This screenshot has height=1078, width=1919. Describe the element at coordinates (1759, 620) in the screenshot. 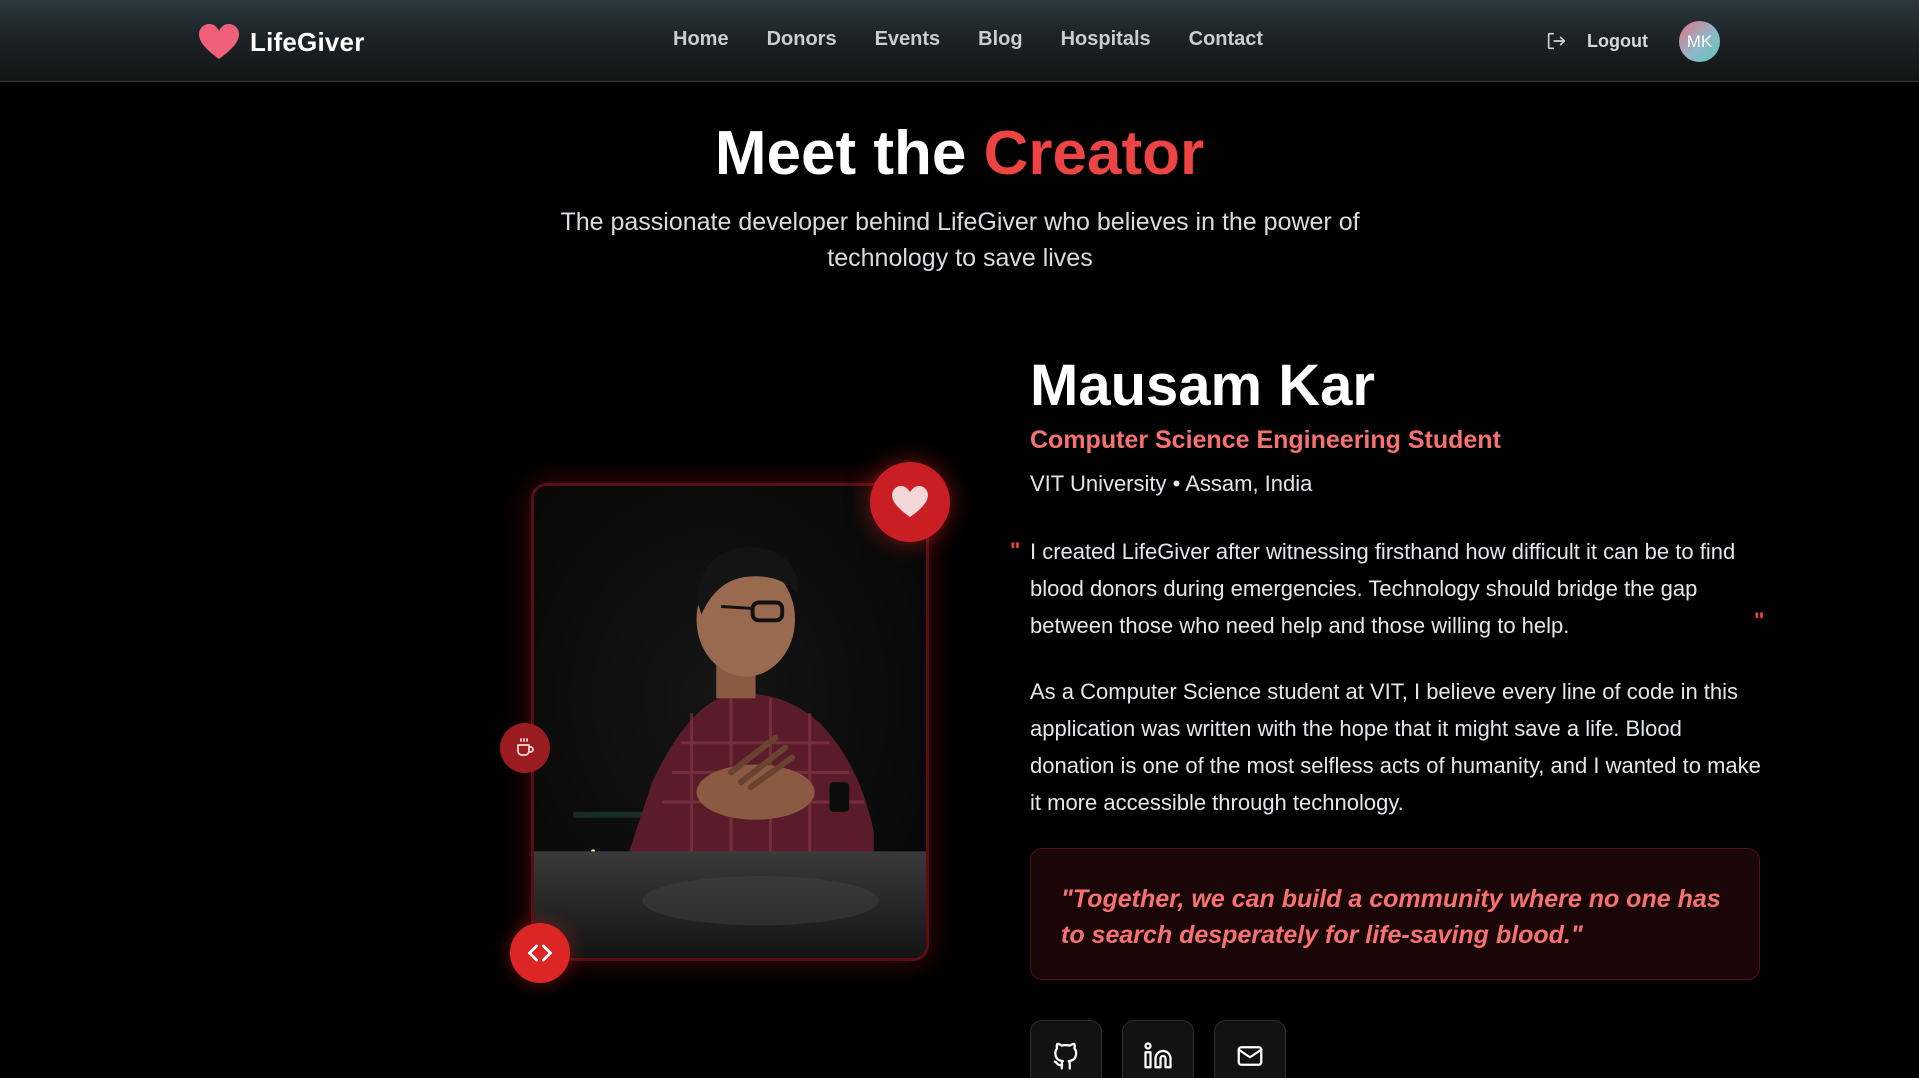

I see `quote-mark-close: "` at that location.